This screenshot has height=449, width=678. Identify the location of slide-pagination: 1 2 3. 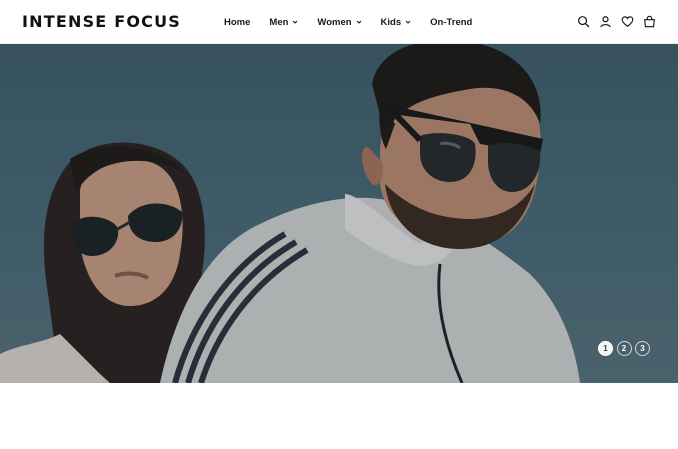
(626, 348).